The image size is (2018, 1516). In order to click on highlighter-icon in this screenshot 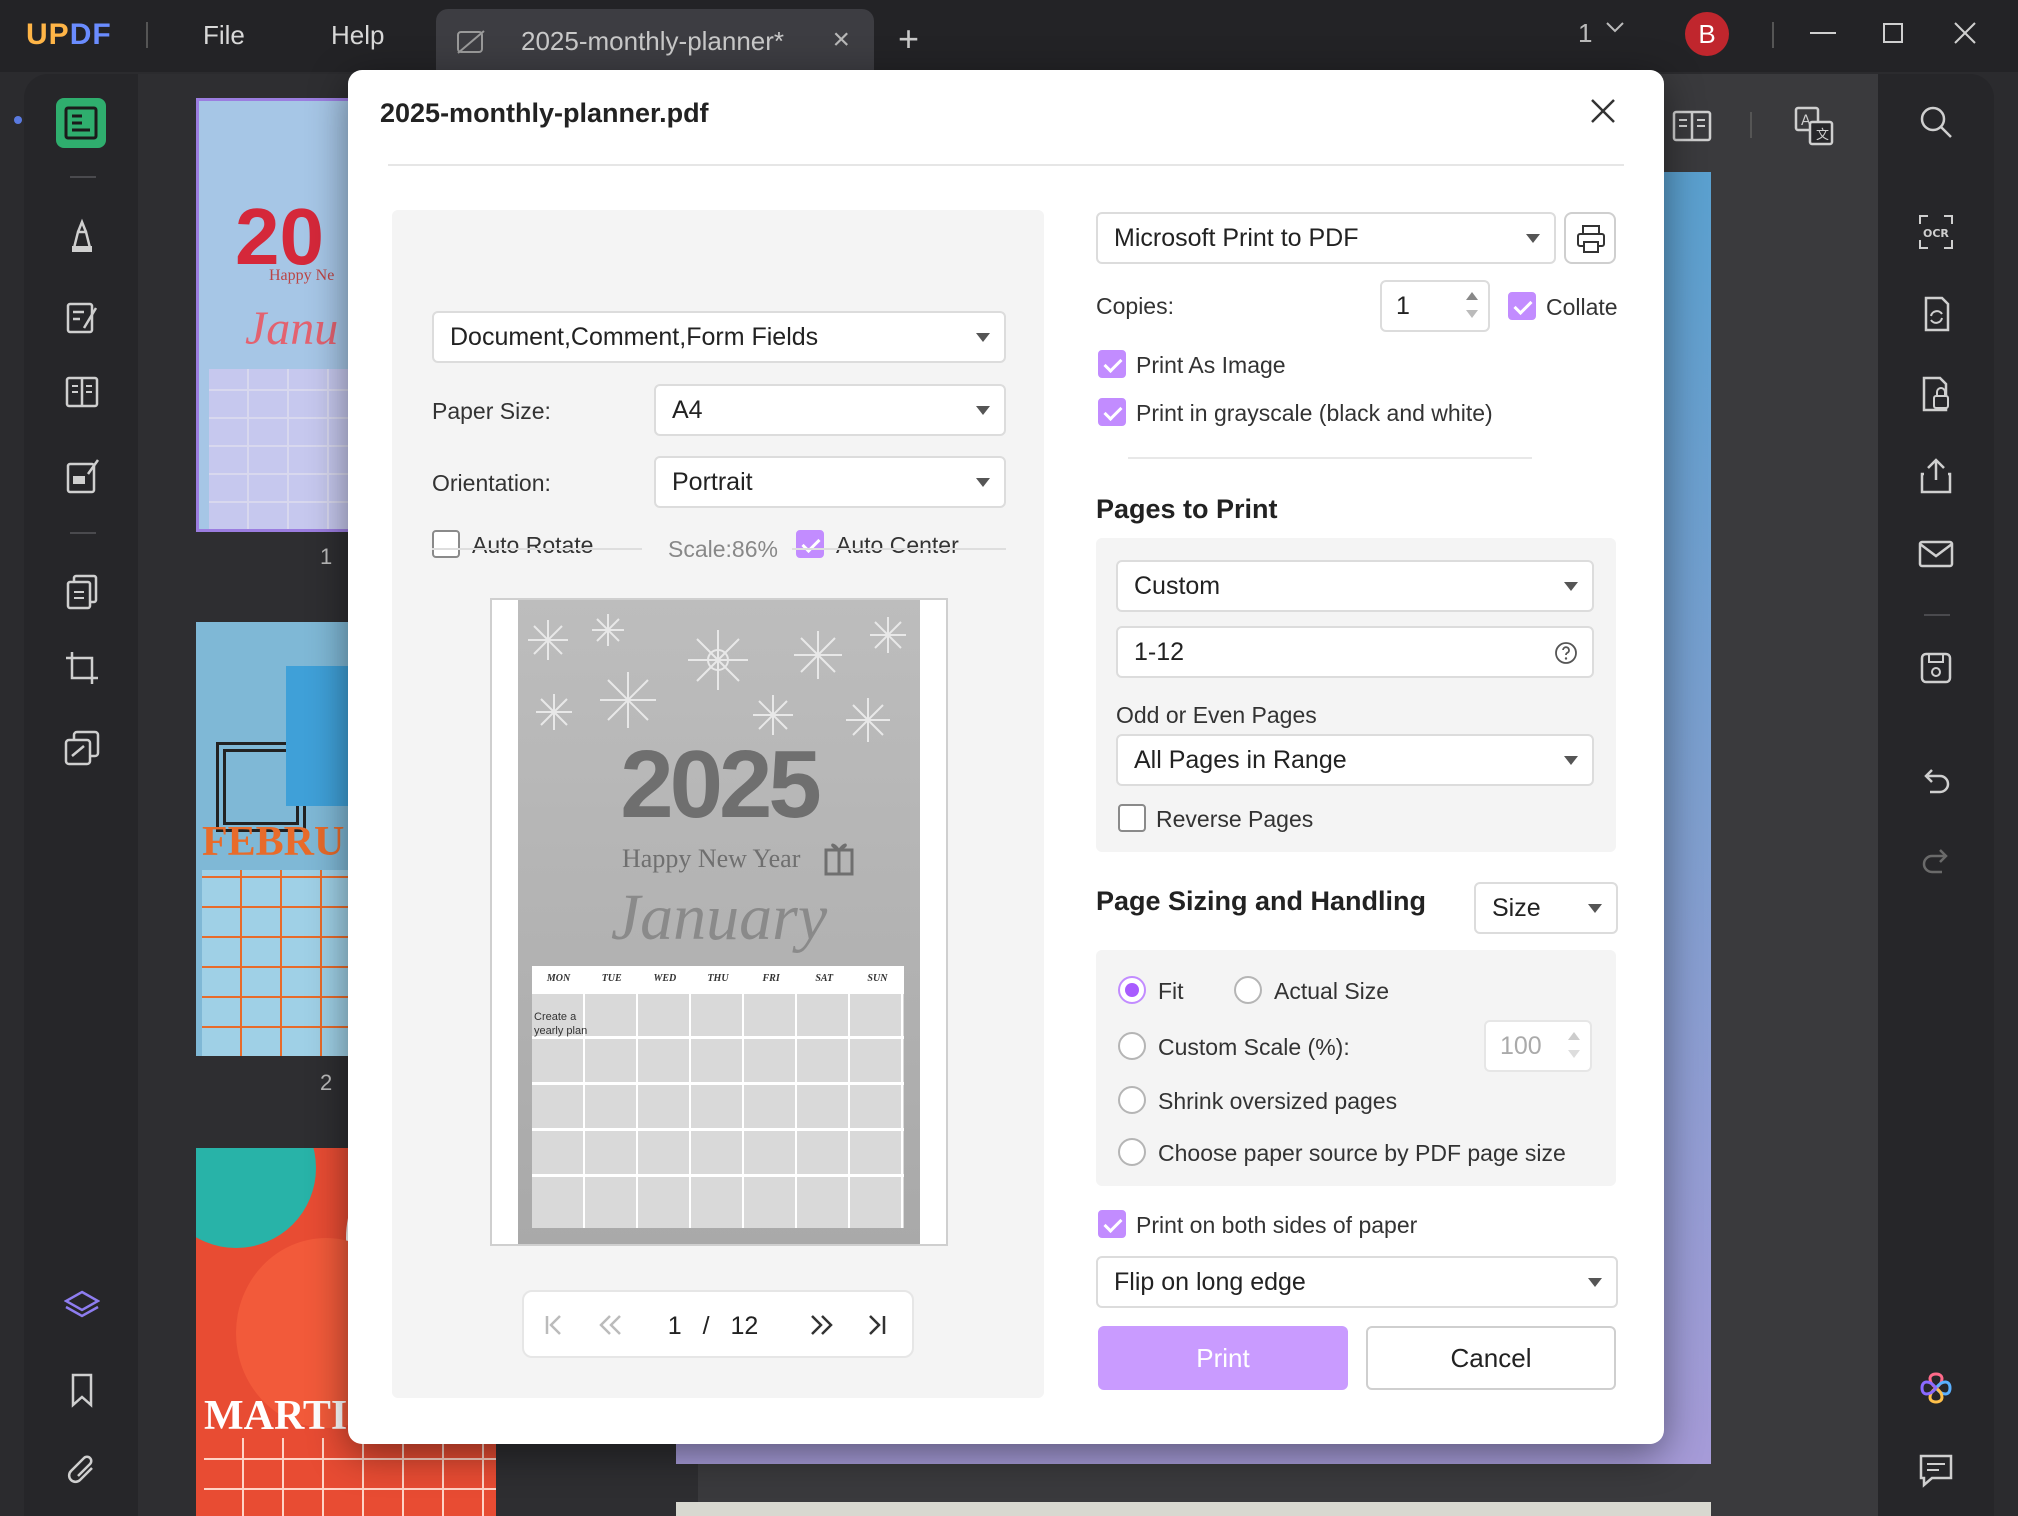, I will do `click(82, 236)`.